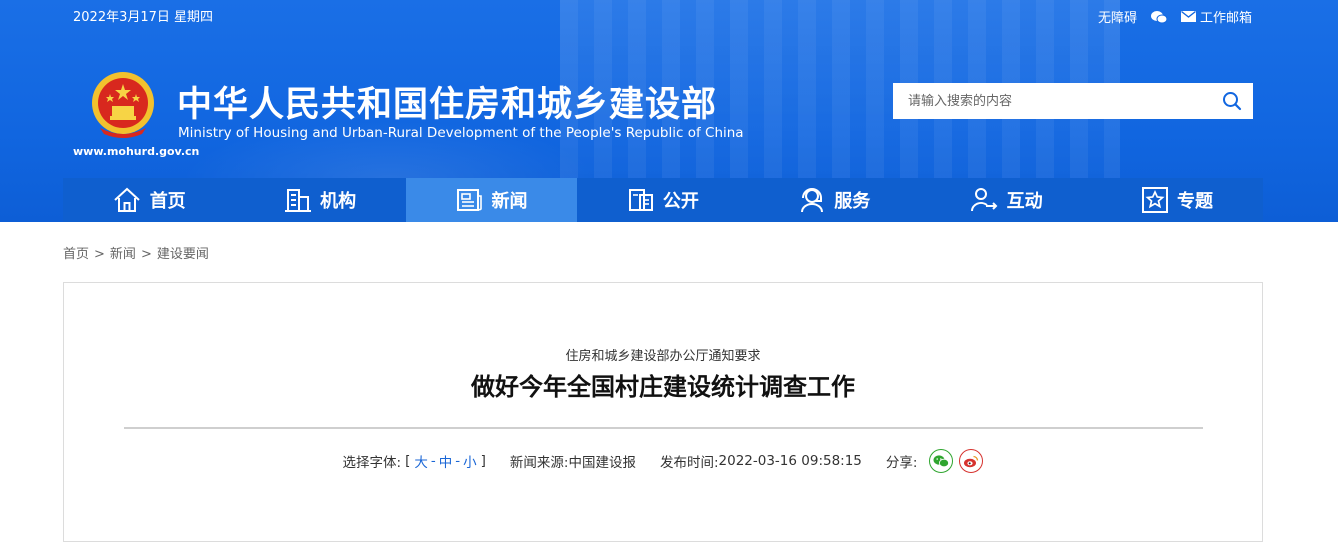  What do you see at coordinates (446, 461) in the screenshot?
I see `font-size-medium-button: 中` at bounding box center [446, 461].